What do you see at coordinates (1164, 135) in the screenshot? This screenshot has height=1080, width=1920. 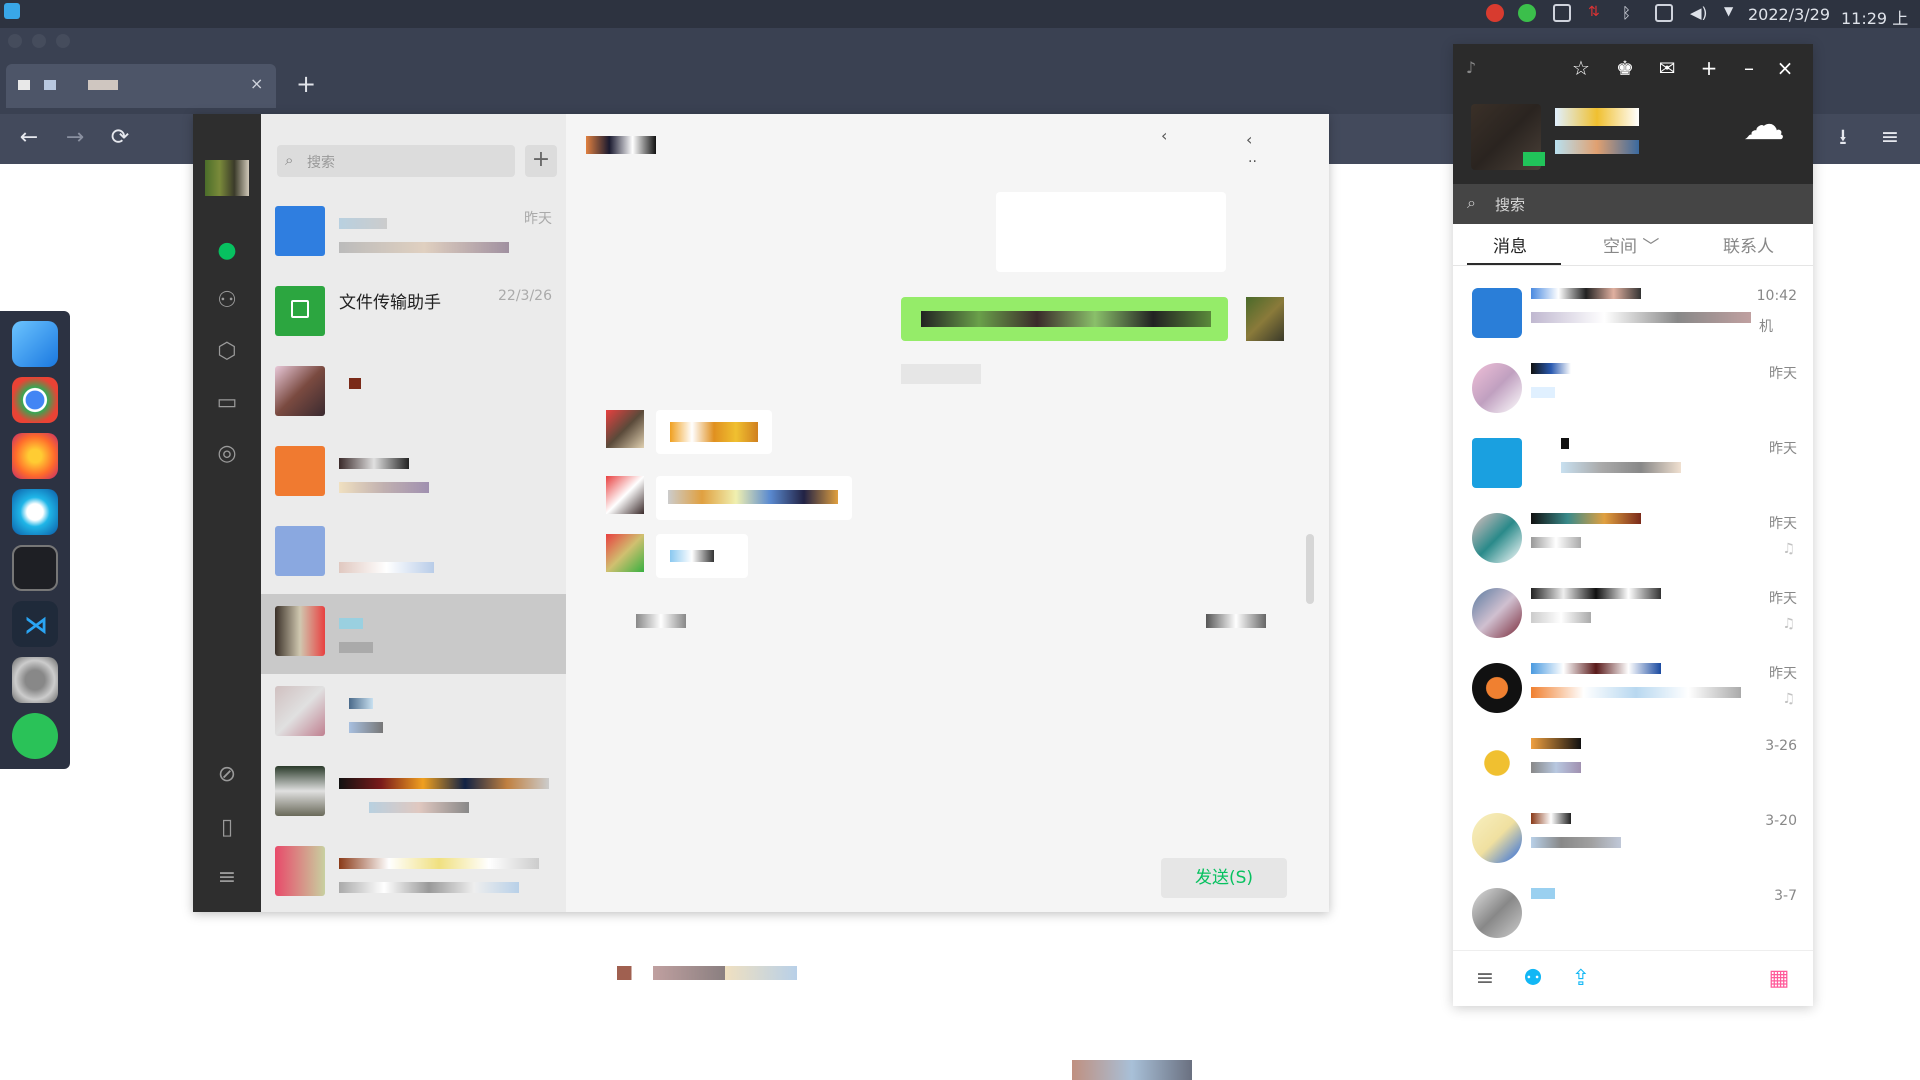 I see `collapse-icon: ‹` at bounding box center [1164, 135].